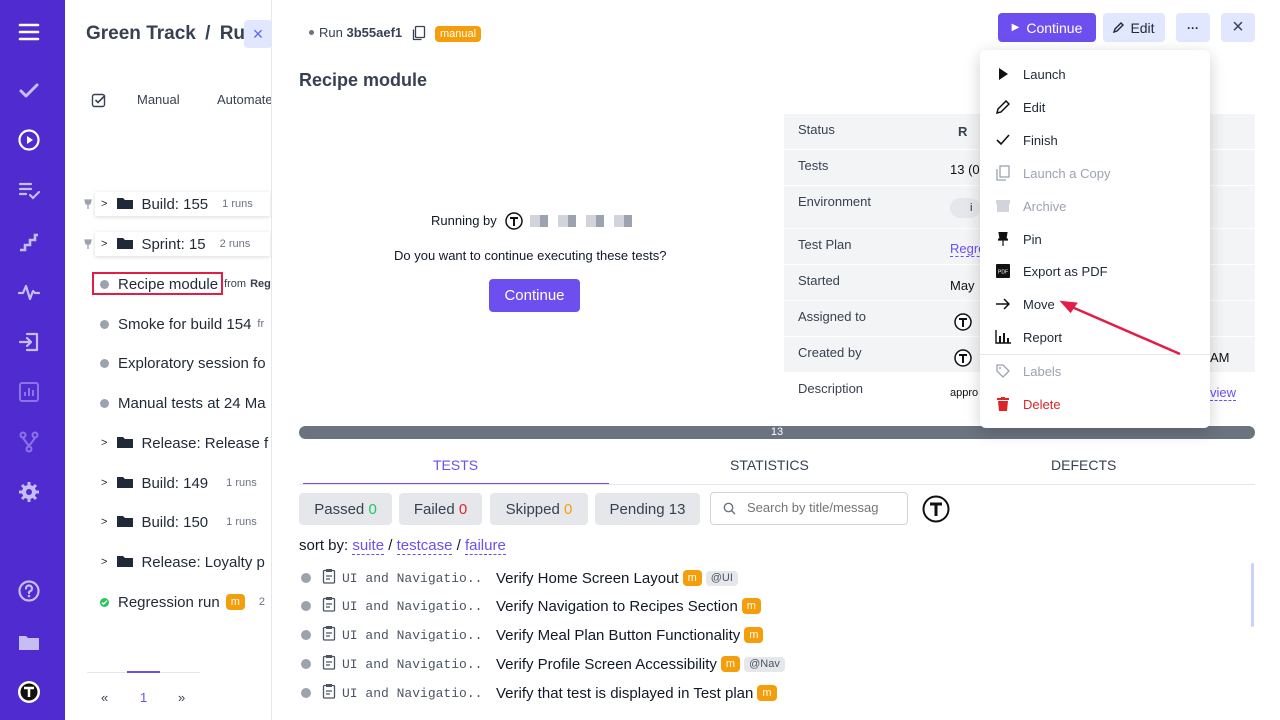  Describe the element at coordinates (179, 522) in the screenshot. I see `tree-folder-row: > Build: 150 1 runs` at that location.